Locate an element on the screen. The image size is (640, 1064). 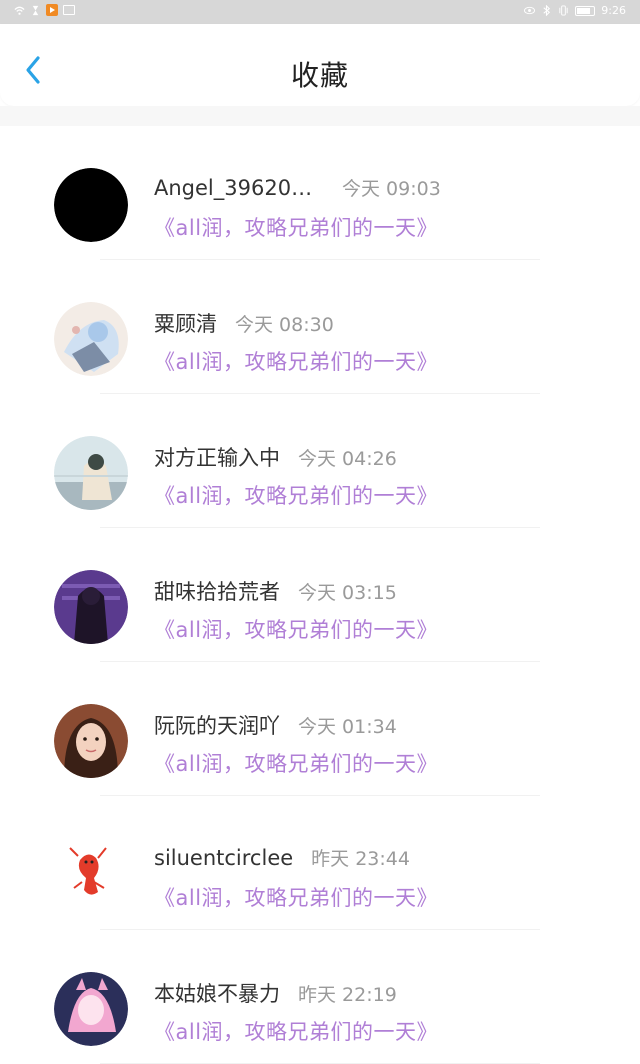
list-item: 甜味拾拾荒者 今天 03:15 《all润，攻略兄弟们的一天》 is located at coordinates (320, 595).